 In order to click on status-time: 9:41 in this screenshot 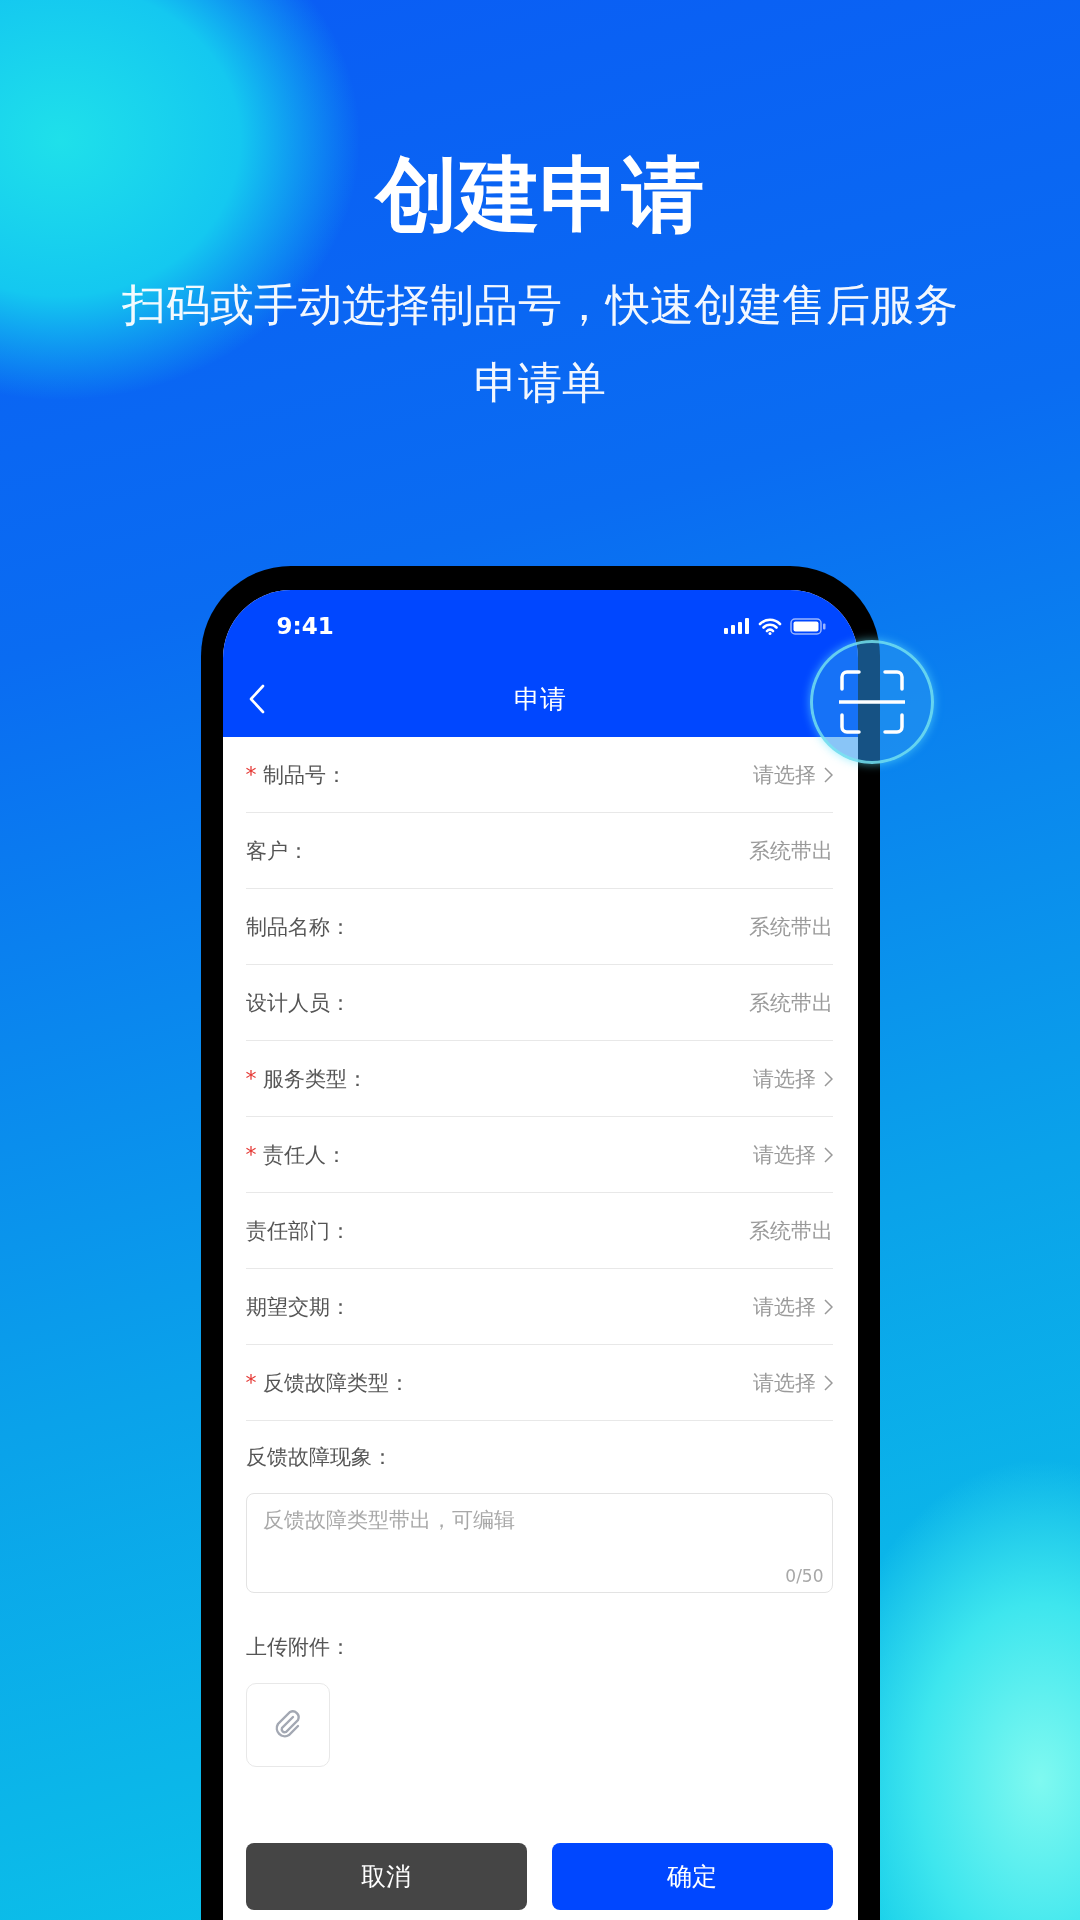, I will do `click(305, 626)`.